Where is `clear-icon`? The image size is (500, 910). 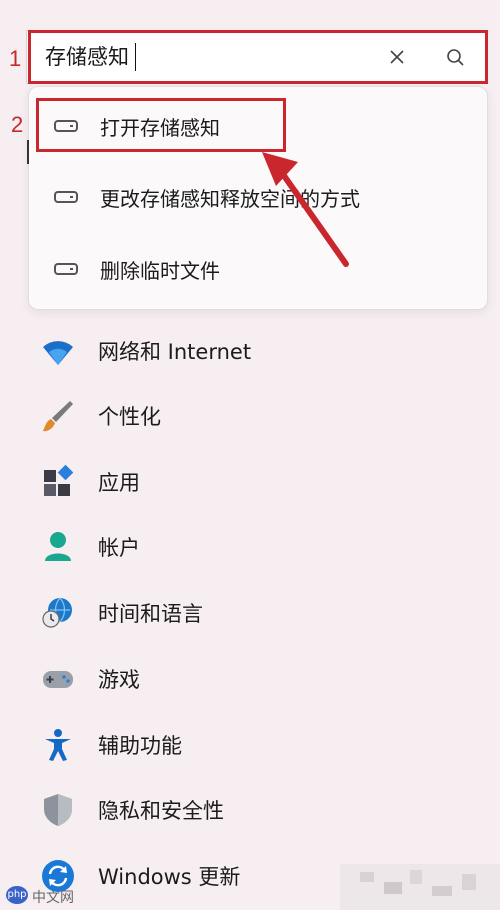 clear-icon is located at coordinates (397, 57).